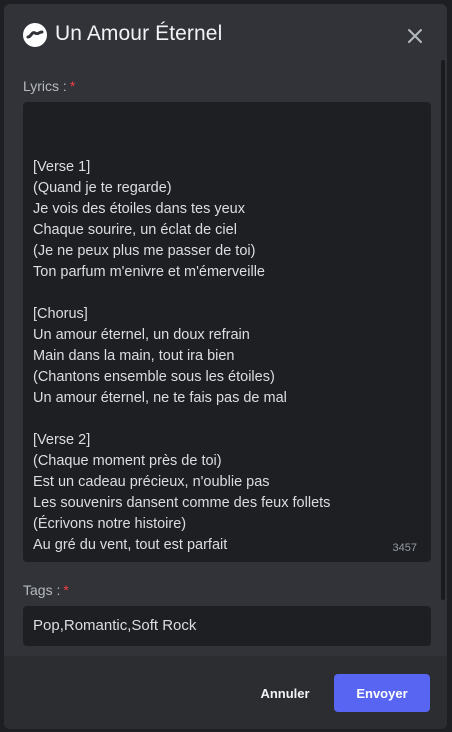 The height and width of the screenshot is (732, 452). What do you see at coordinates (35, 35) in the screenshot?
I see `app-logo-icon` at bounding box center [35, 35].